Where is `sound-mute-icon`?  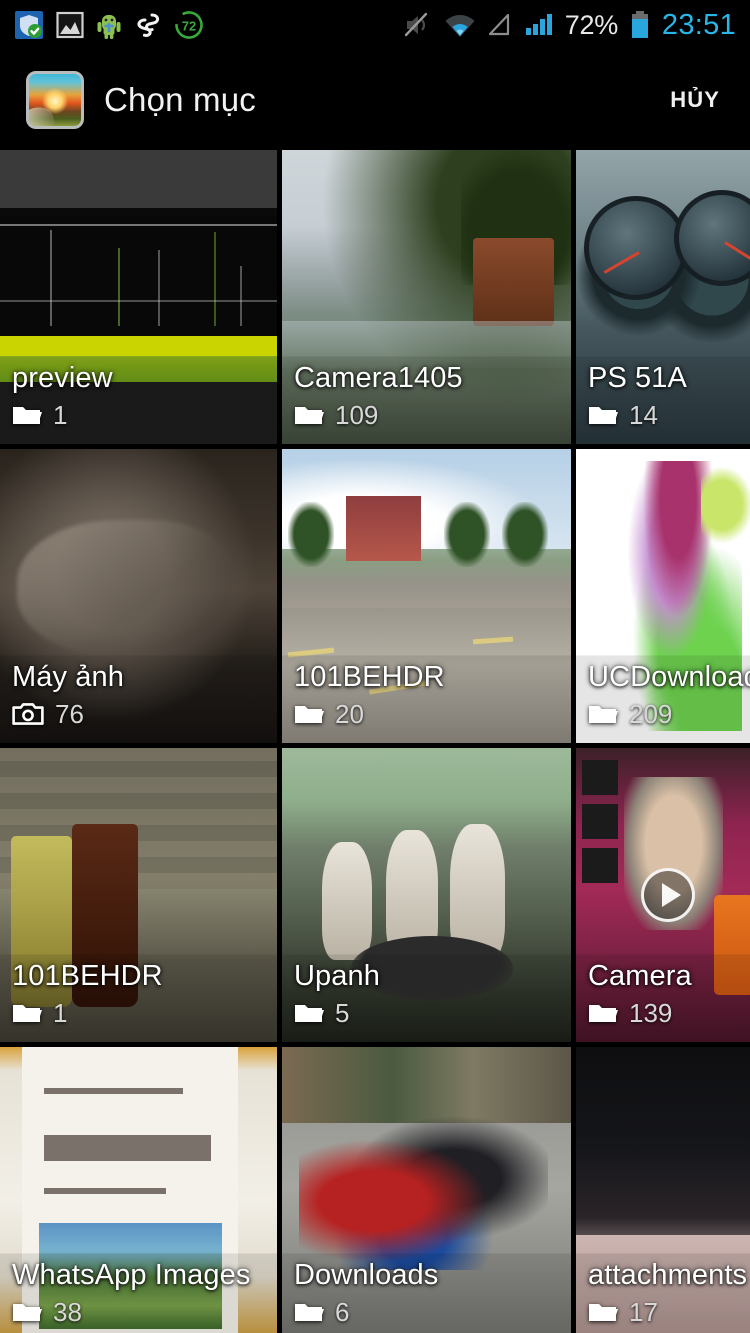 sound-mute-icon is located at coordinates (415, 24).